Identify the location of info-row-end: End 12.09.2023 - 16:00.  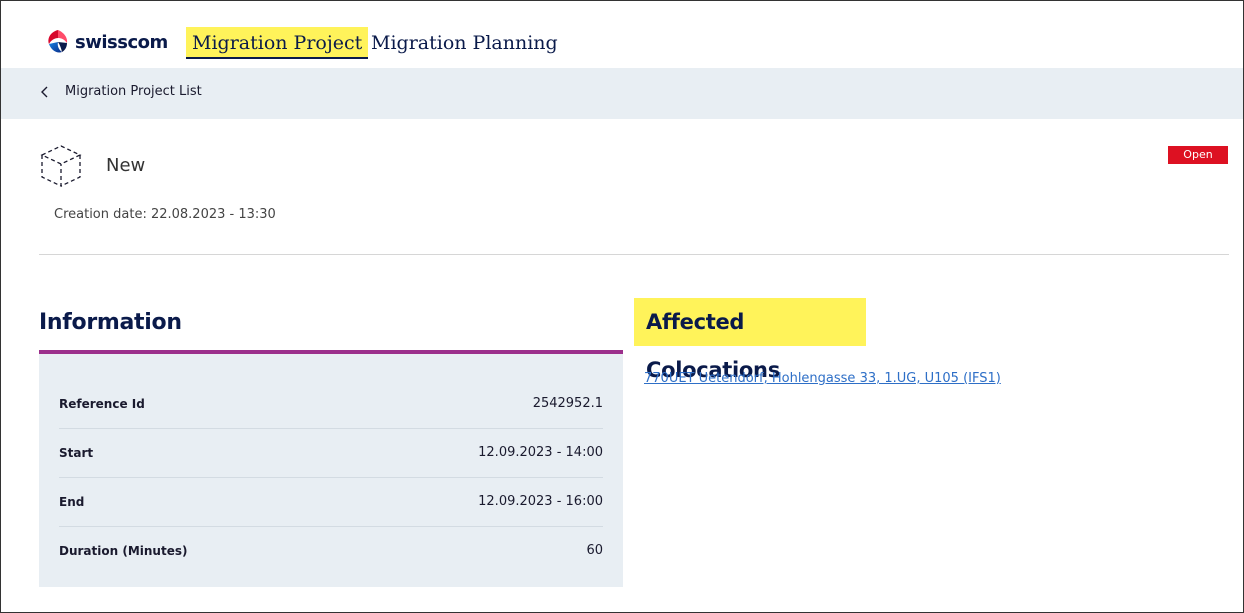
(331, 502).